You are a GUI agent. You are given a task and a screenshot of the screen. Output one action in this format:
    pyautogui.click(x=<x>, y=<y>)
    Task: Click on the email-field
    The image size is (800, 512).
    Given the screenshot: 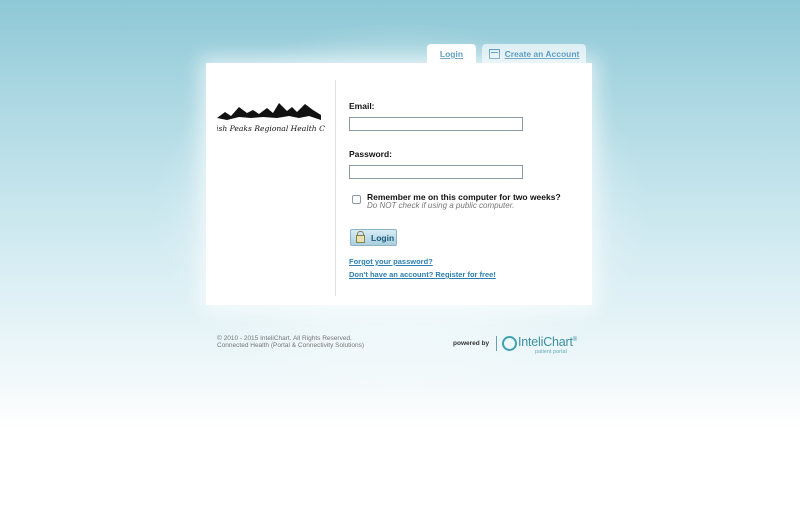 What is the action you would take?
    pyautogui.click(x=436, y=124)
    